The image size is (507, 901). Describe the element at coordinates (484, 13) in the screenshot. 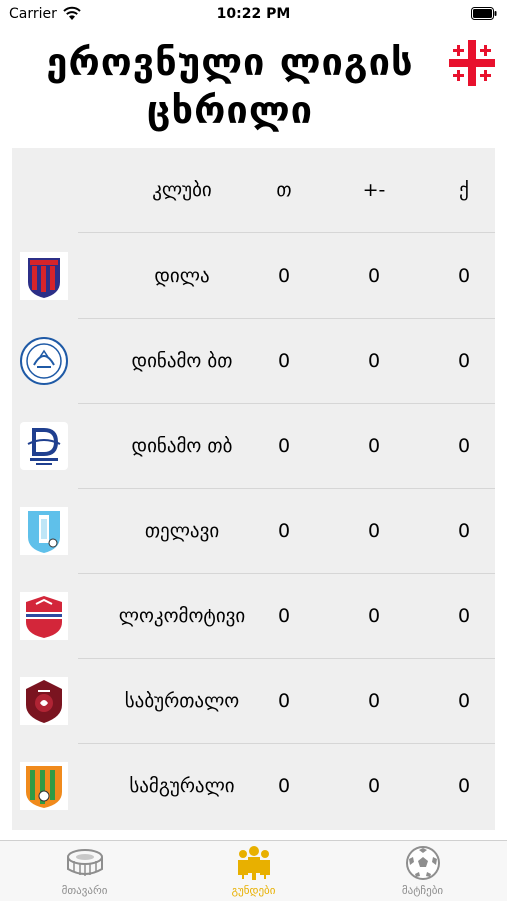

I see `battery-icon` at that location.